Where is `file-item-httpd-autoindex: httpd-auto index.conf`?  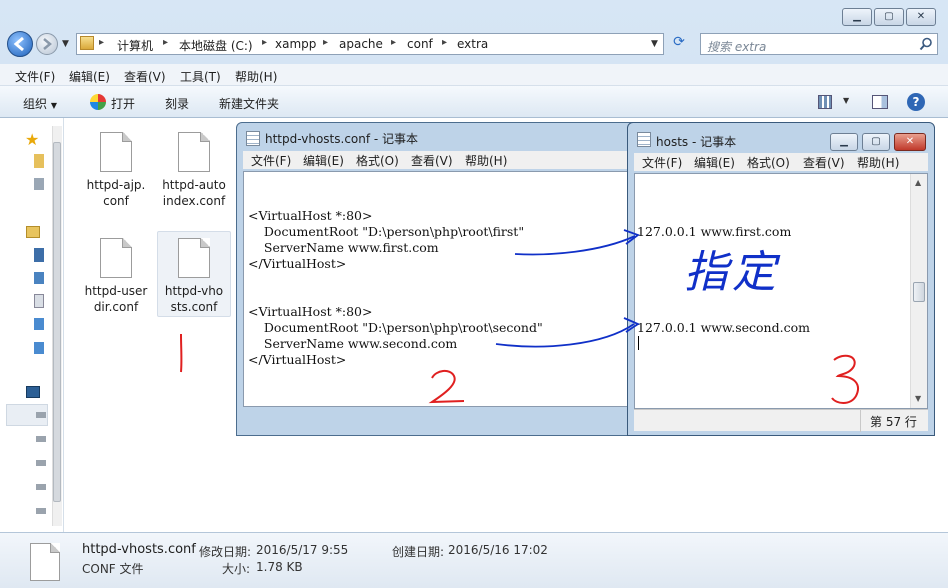 file-item-httpd-autoindex: httpd-auto index.conf is located at coordinates (194, 193).